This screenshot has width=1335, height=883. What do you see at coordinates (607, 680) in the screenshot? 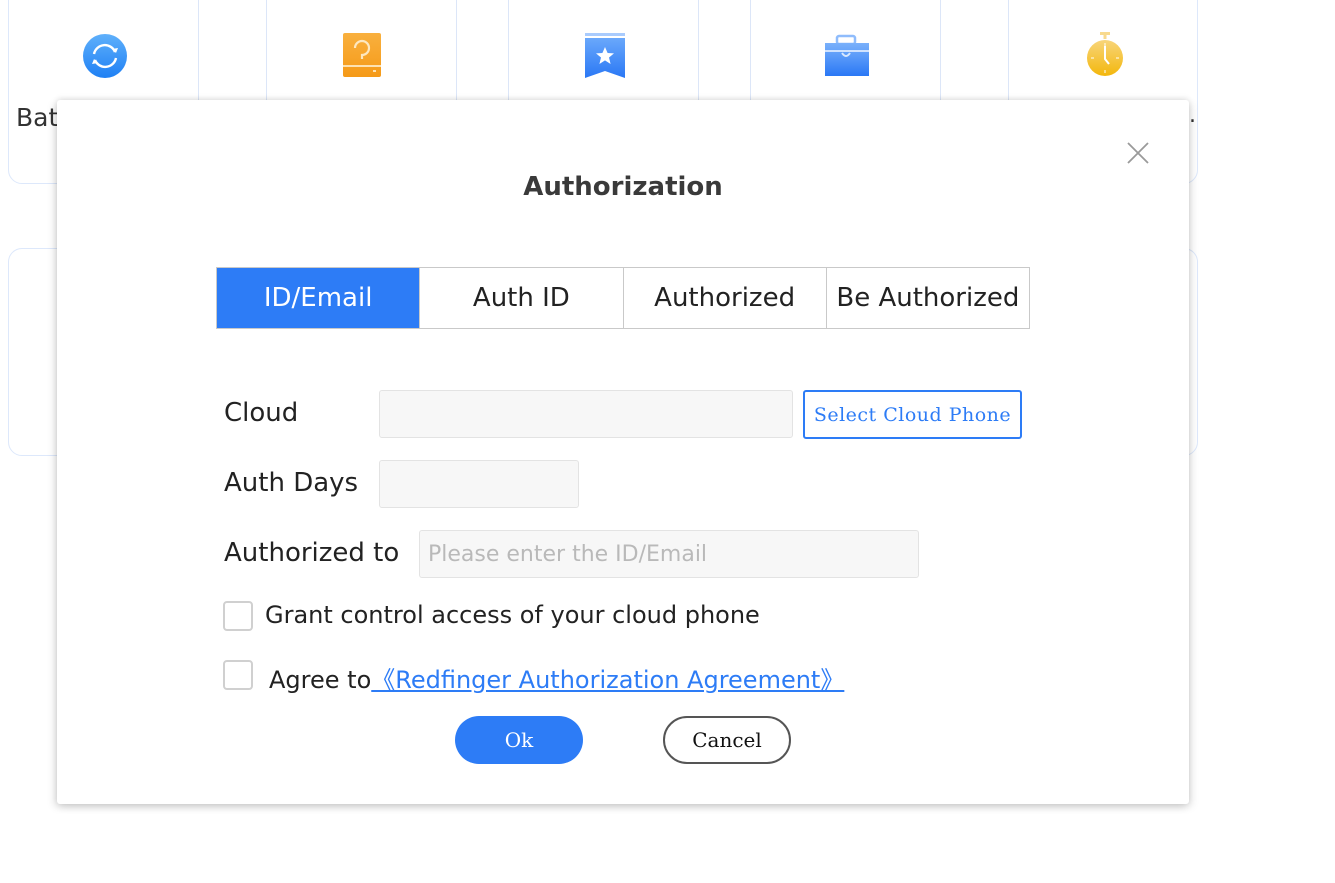
I see `agreement-link: 《Redfinger Authorization Agreement》` at bounding box center [607, 680].